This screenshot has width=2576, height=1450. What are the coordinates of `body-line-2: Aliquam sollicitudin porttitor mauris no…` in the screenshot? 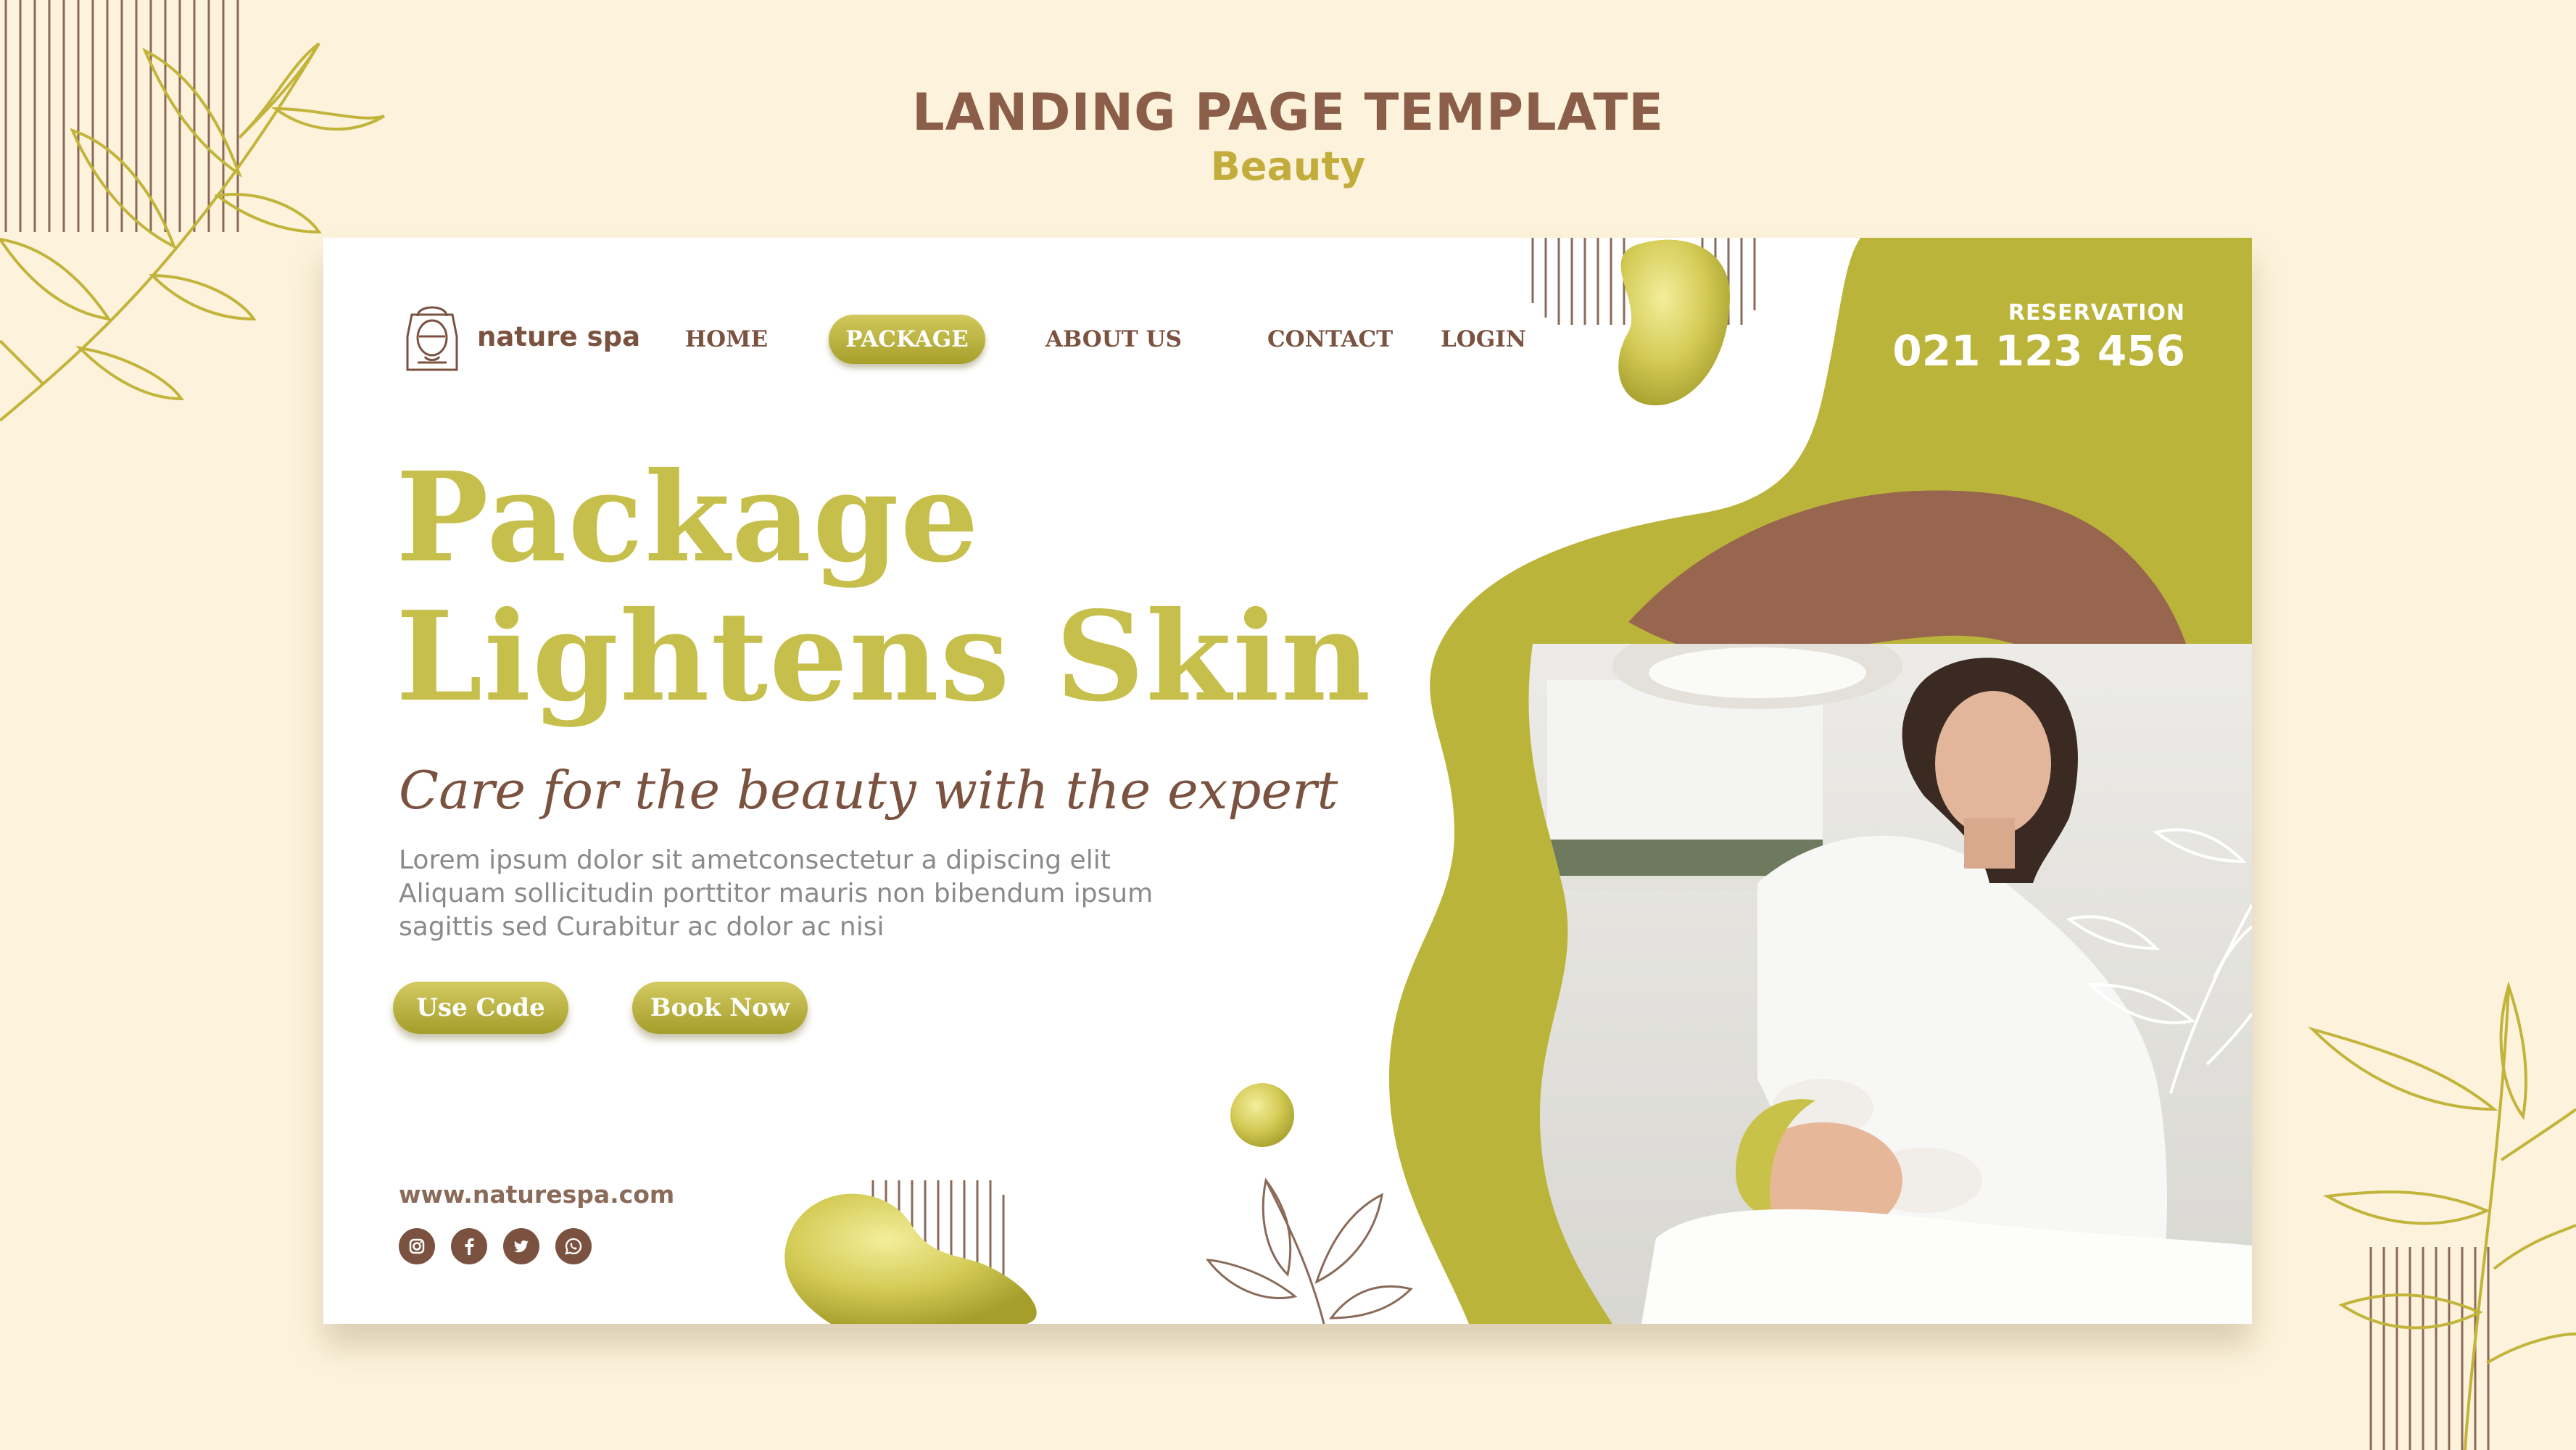 It's located at (777, 893).